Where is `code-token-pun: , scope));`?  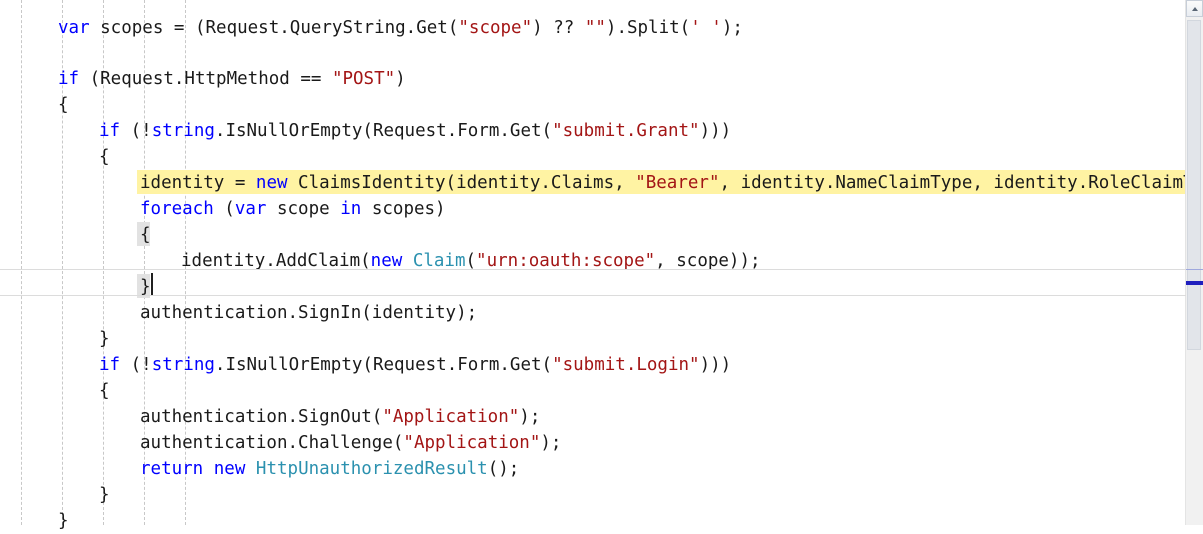
code-token-pun: , scope)); is located at coordinates (707, 261).